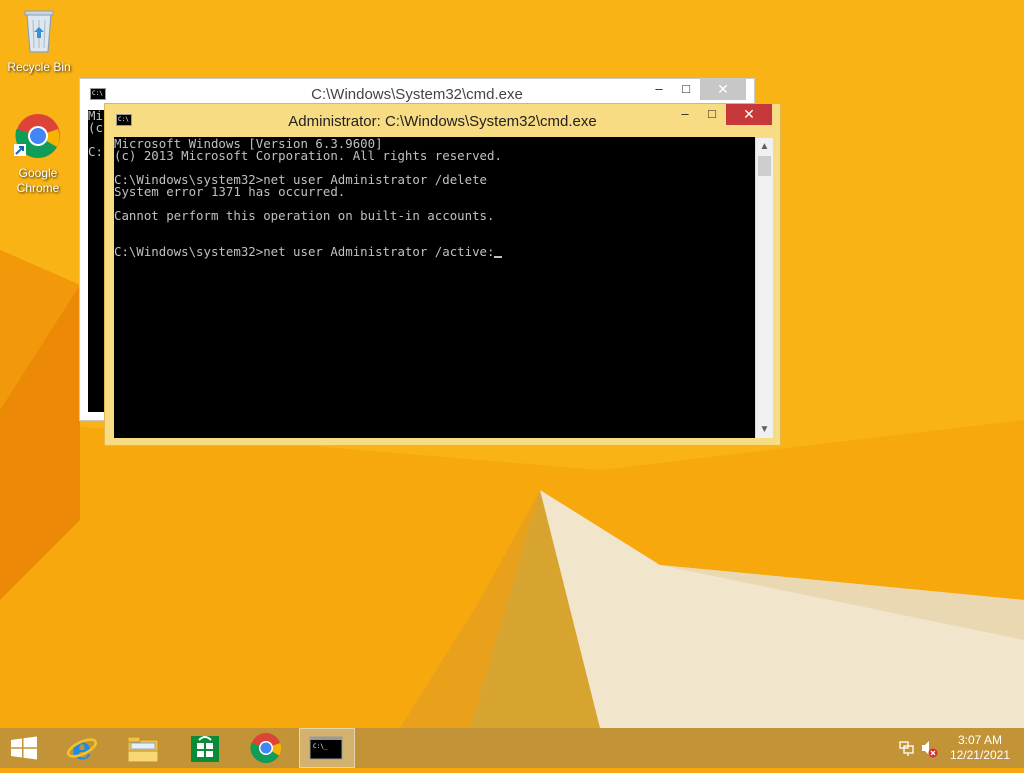 The image size is (1024, 773). I want to click on command-prompt-icon: C:\_, so click(326, 748).